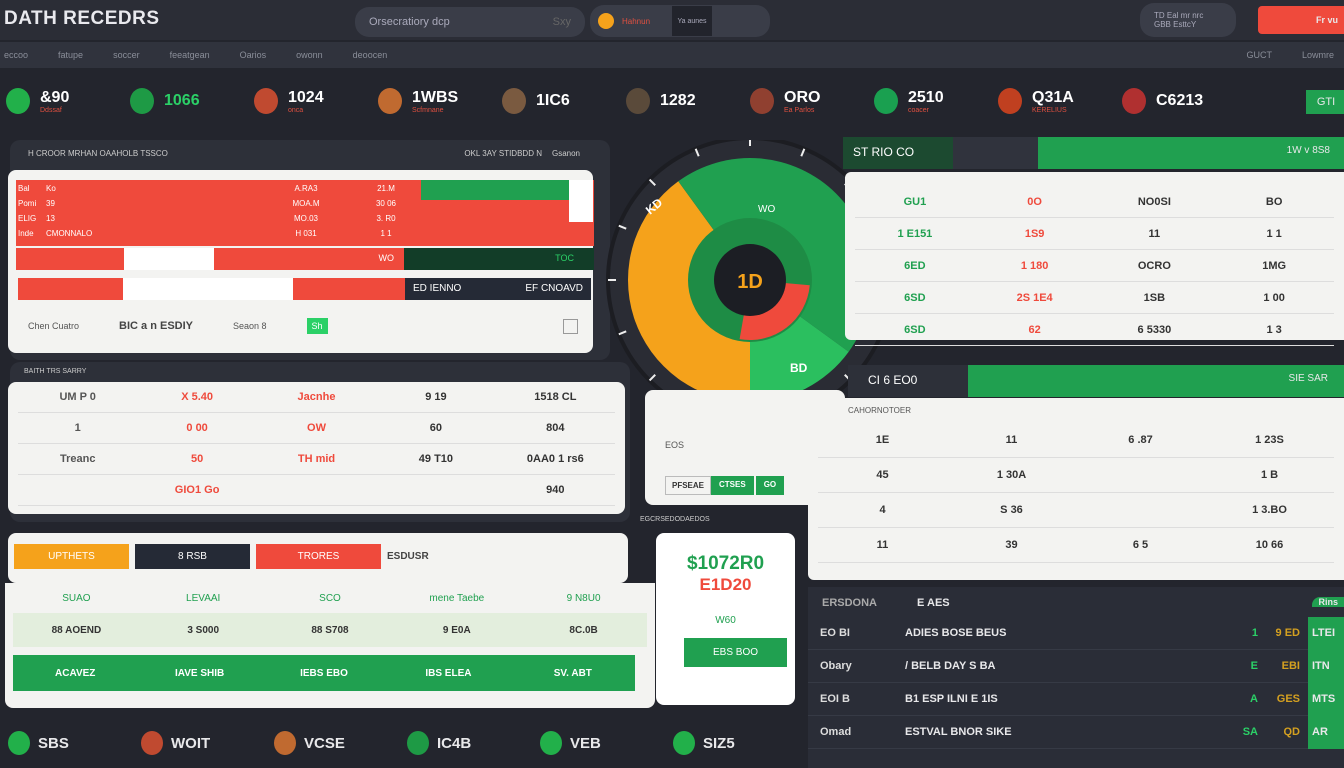  I want to click on player-item: &90 Ddssaf, so click(62, 101).